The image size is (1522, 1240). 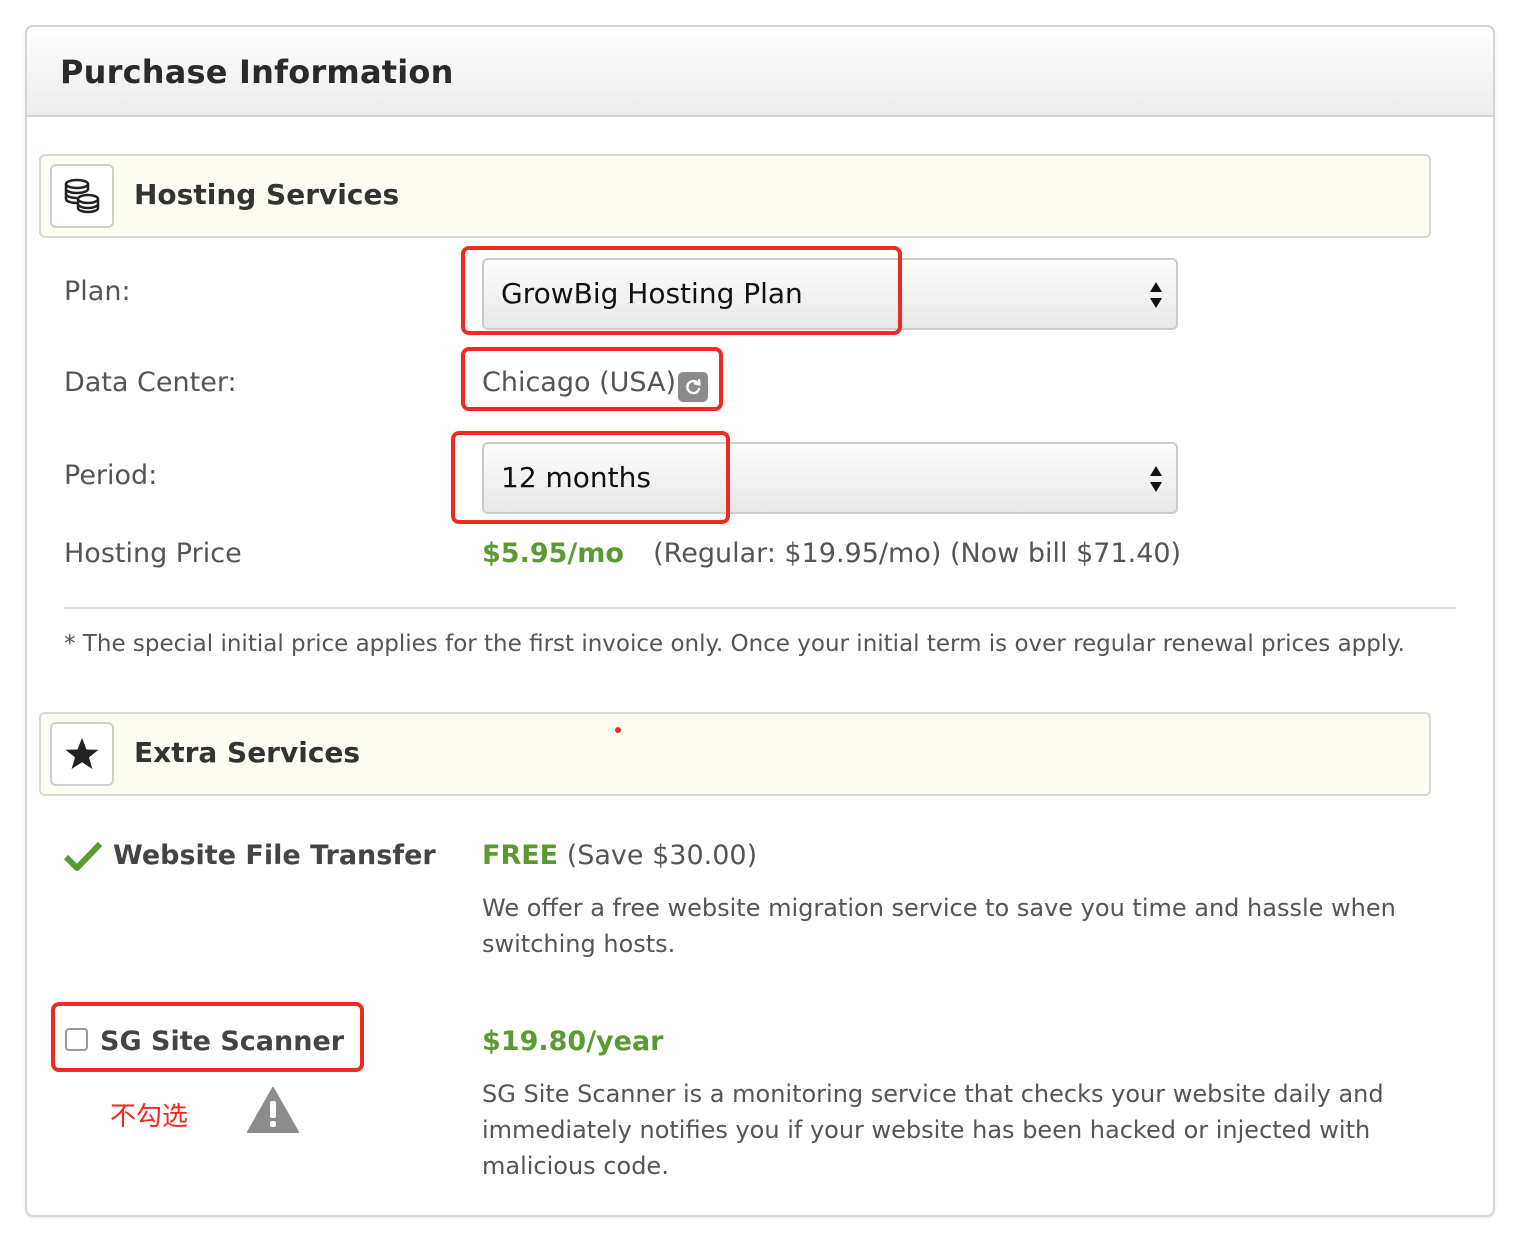 What do you see at coordinates (573, 1041) in the screenshot?
I see `site-scanner-price: $19.80/year` at bounding box center [573, 1041].